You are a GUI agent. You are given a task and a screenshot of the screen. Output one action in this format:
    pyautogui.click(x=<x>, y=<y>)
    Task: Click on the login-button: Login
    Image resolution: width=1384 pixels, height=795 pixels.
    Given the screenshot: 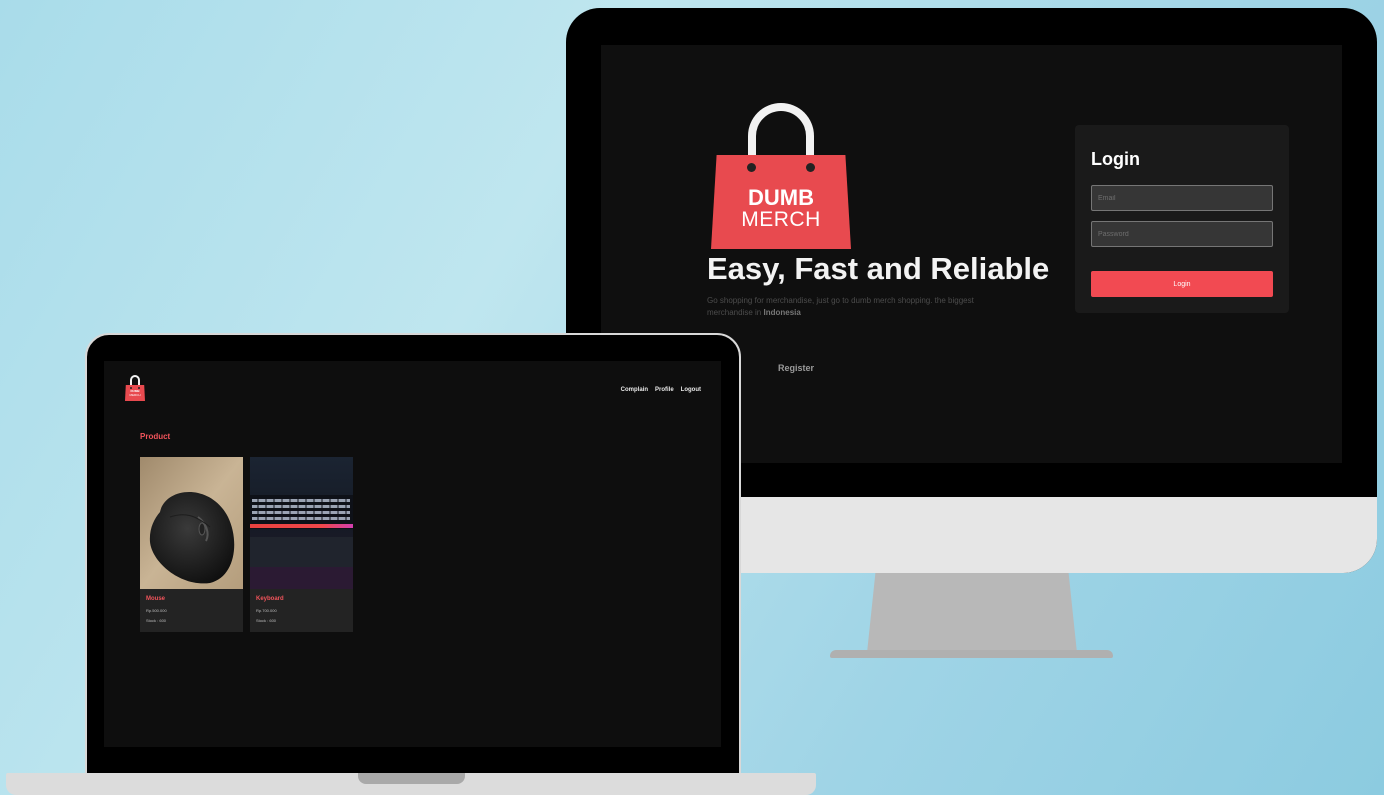 What is the action you would take?
    pyautogui.click(x=1182, y=284)
    